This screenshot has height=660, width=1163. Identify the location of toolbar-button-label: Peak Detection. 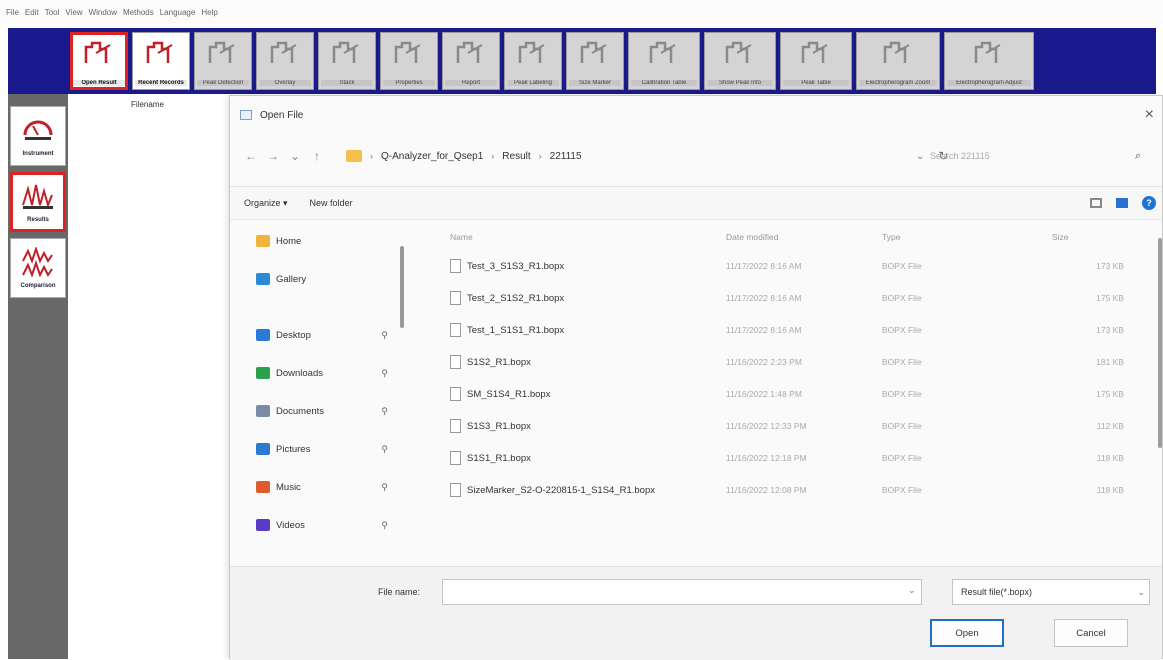
(223, 83).